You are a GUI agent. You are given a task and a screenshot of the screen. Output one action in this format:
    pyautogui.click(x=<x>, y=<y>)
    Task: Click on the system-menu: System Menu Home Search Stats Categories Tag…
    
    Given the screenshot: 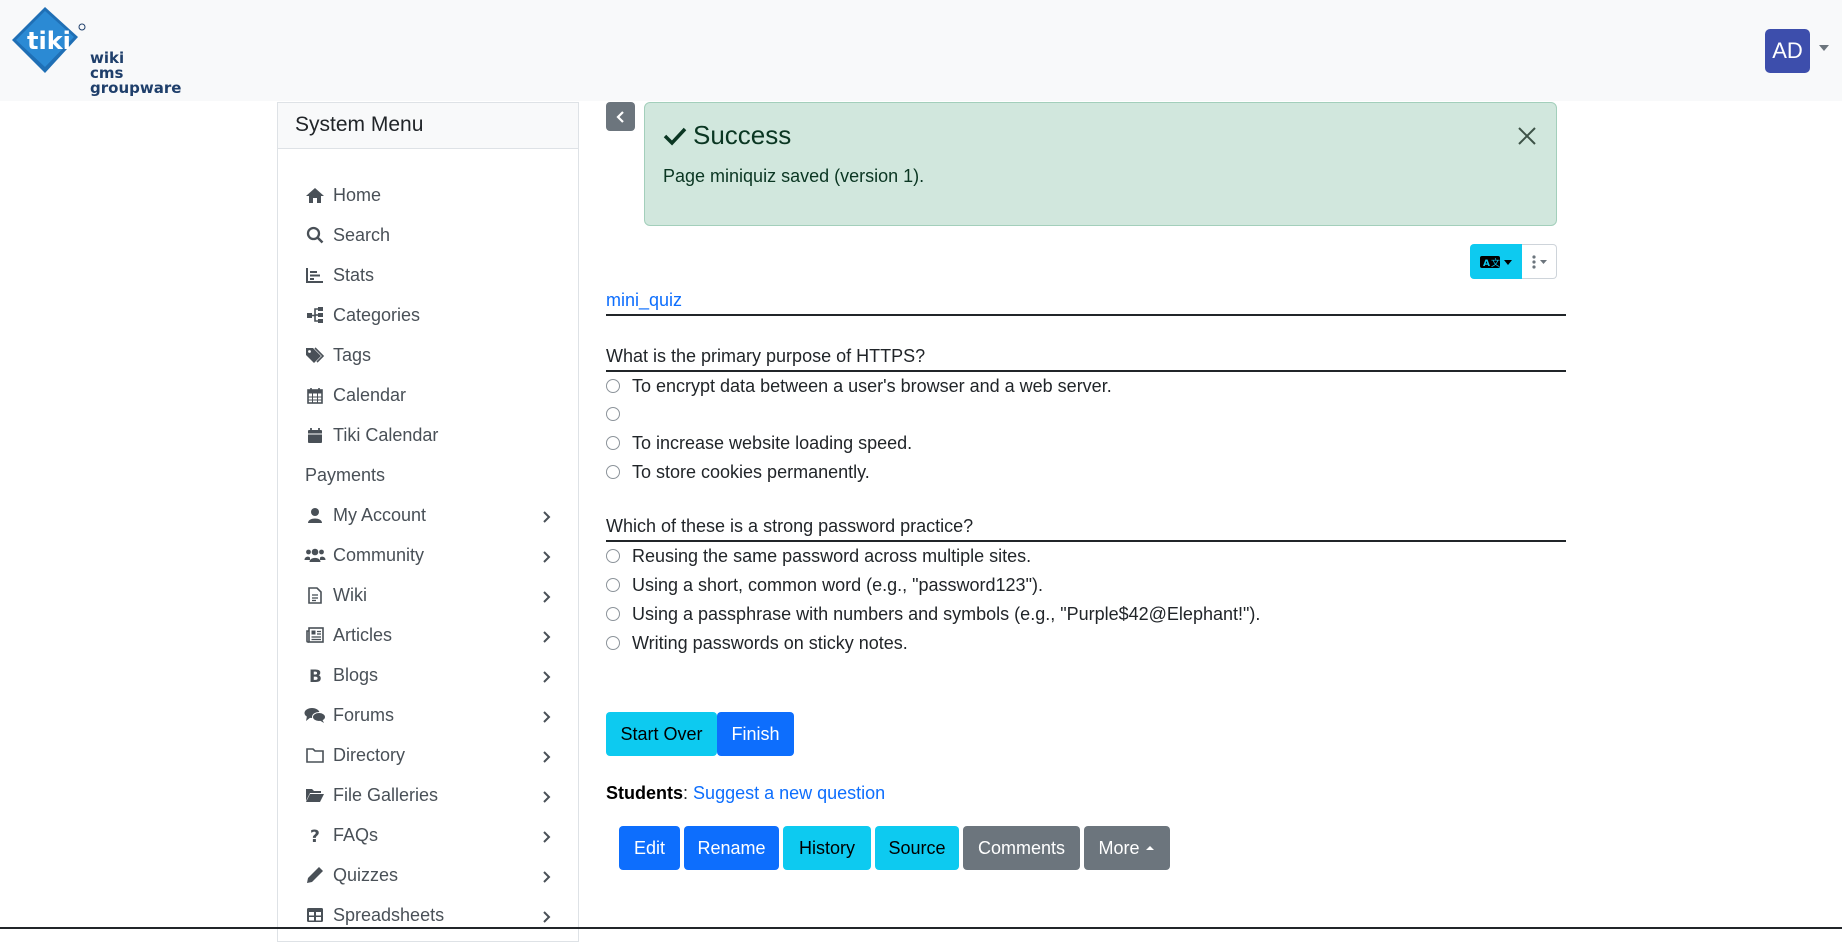 What is the action you would take?
    pyautogui.click(x=428, y=522)
    